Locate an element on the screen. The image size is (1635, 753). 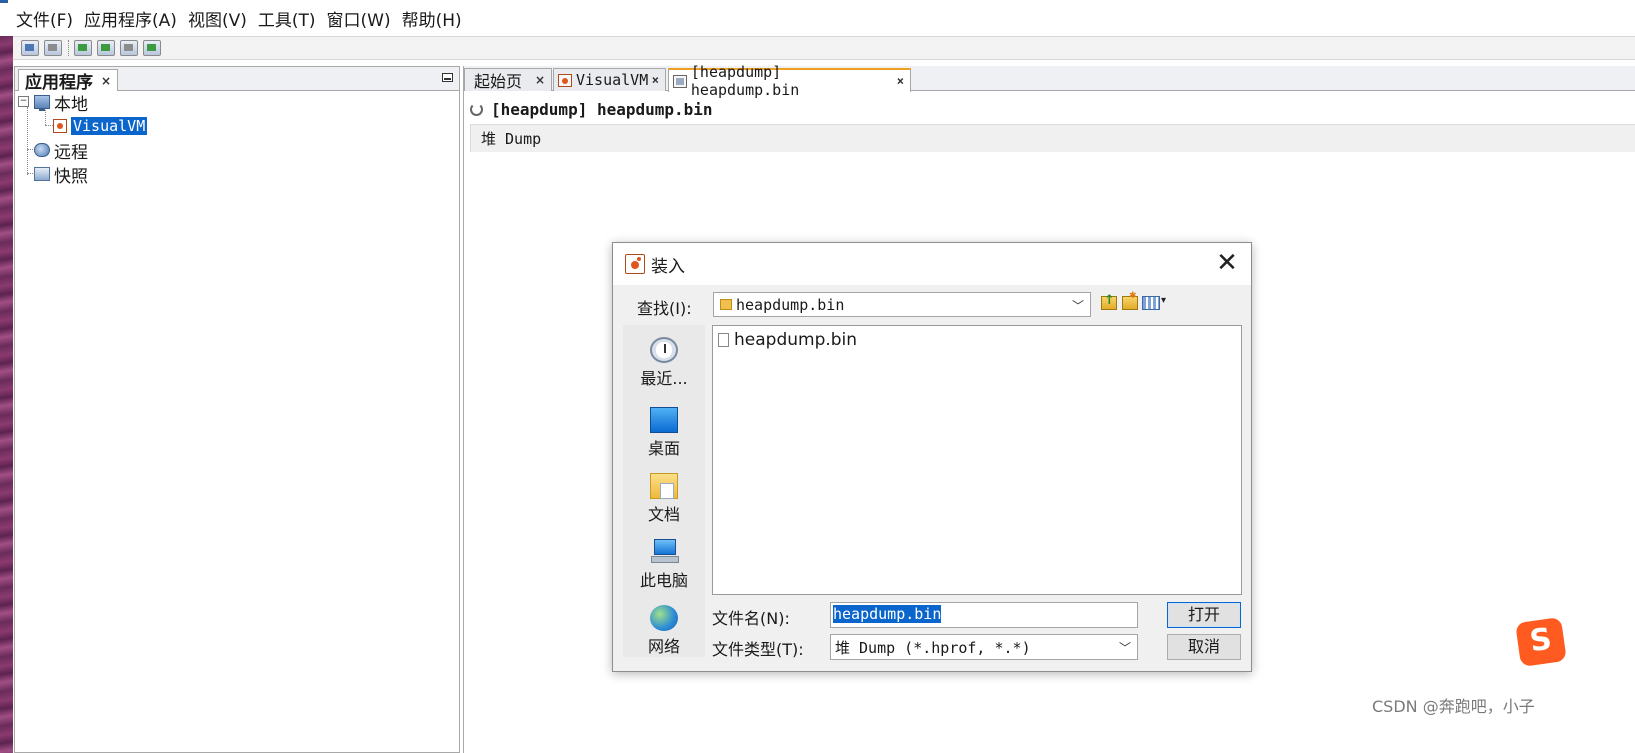
up-folder-icon is located at coordinates (1109, 301).